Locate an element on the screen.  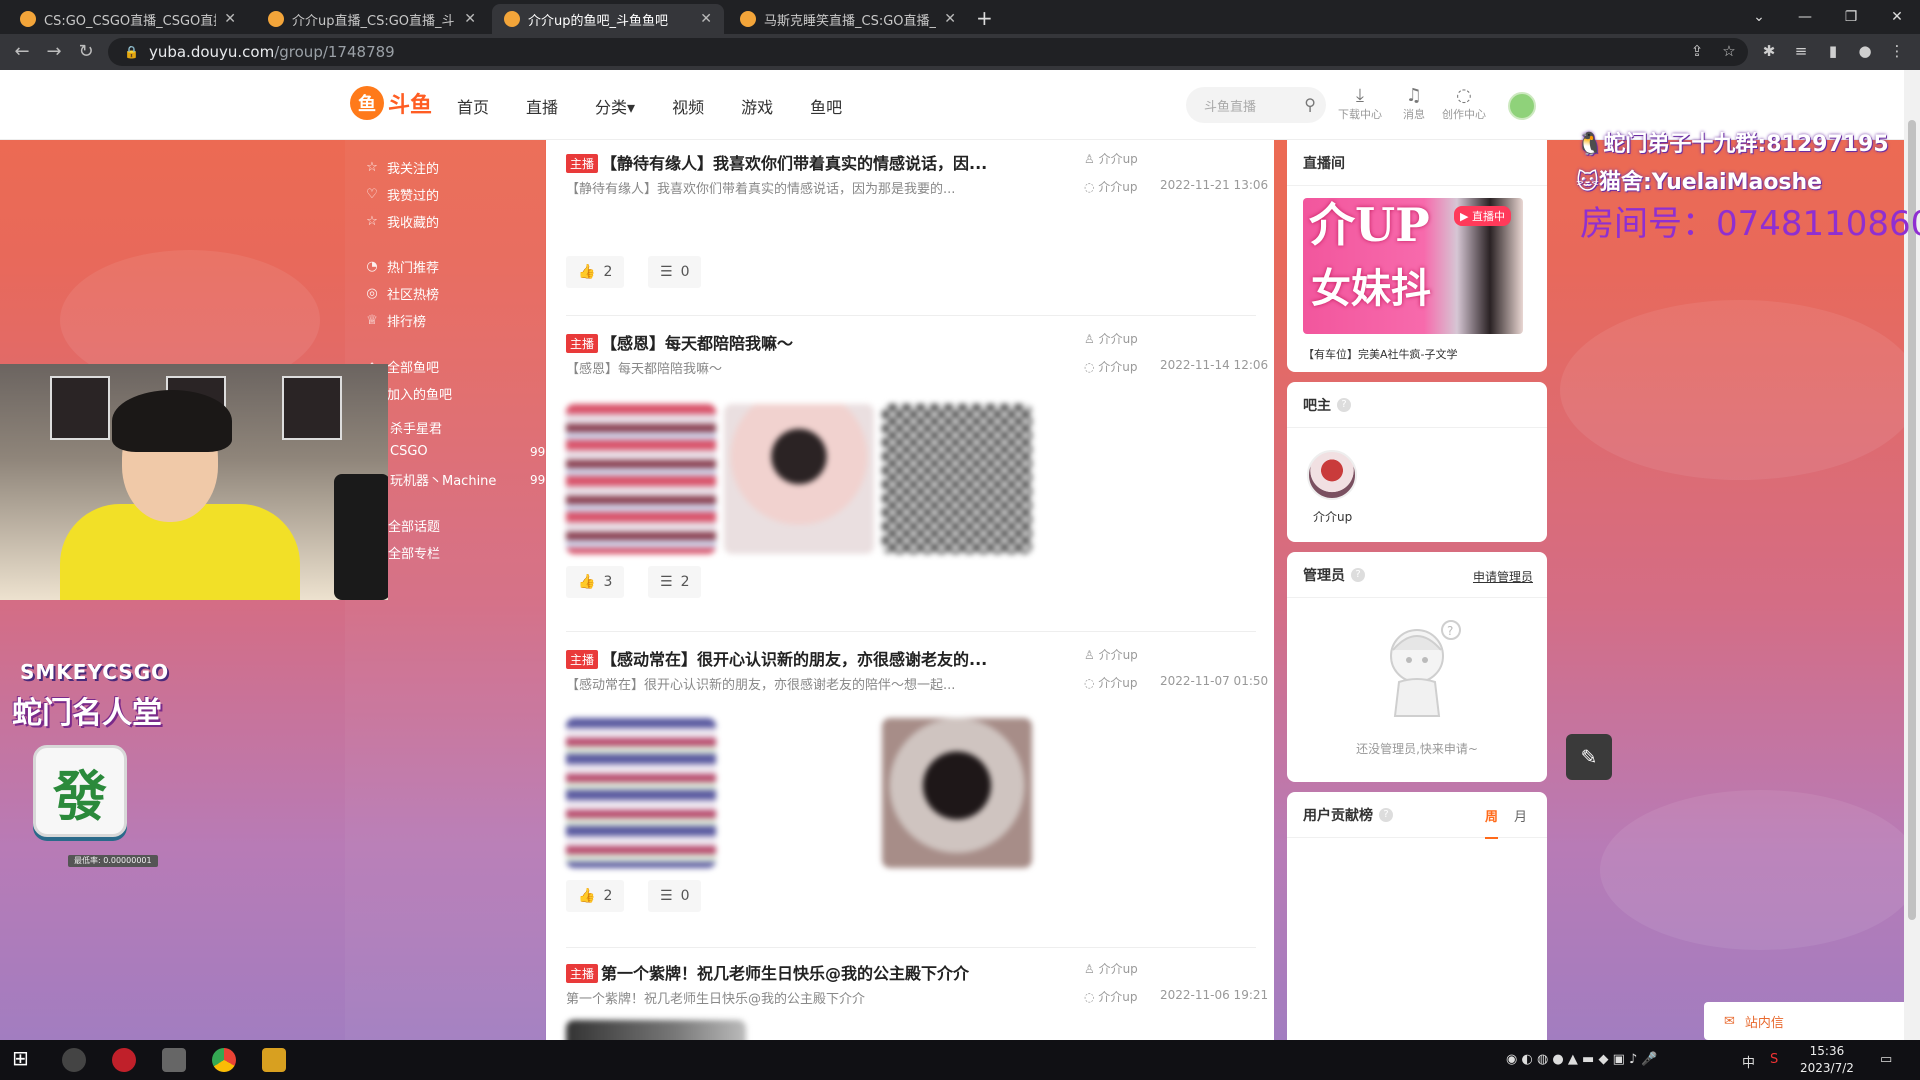
close-window-button: ✕ is located at coordinates (1897, 17).